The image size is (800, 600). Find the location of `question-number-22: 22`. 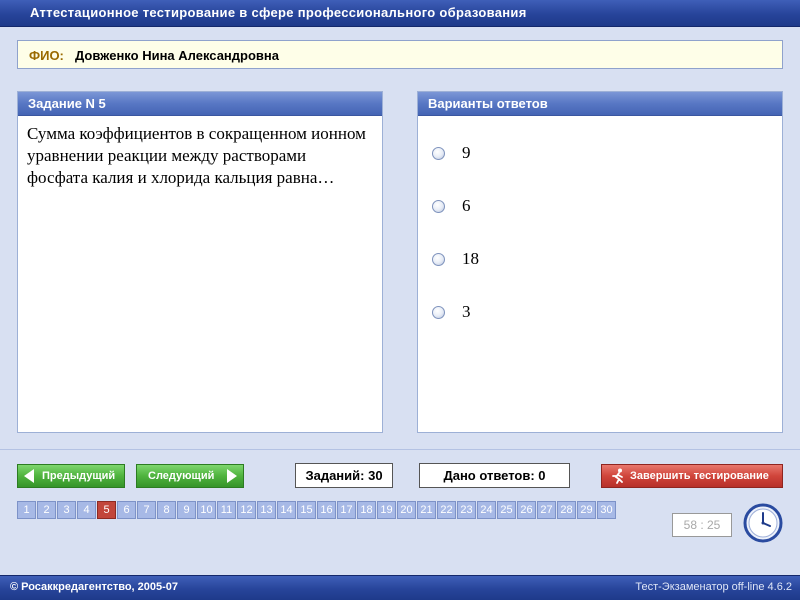

question-number-22: 22 is located at coordinates (446, 510).